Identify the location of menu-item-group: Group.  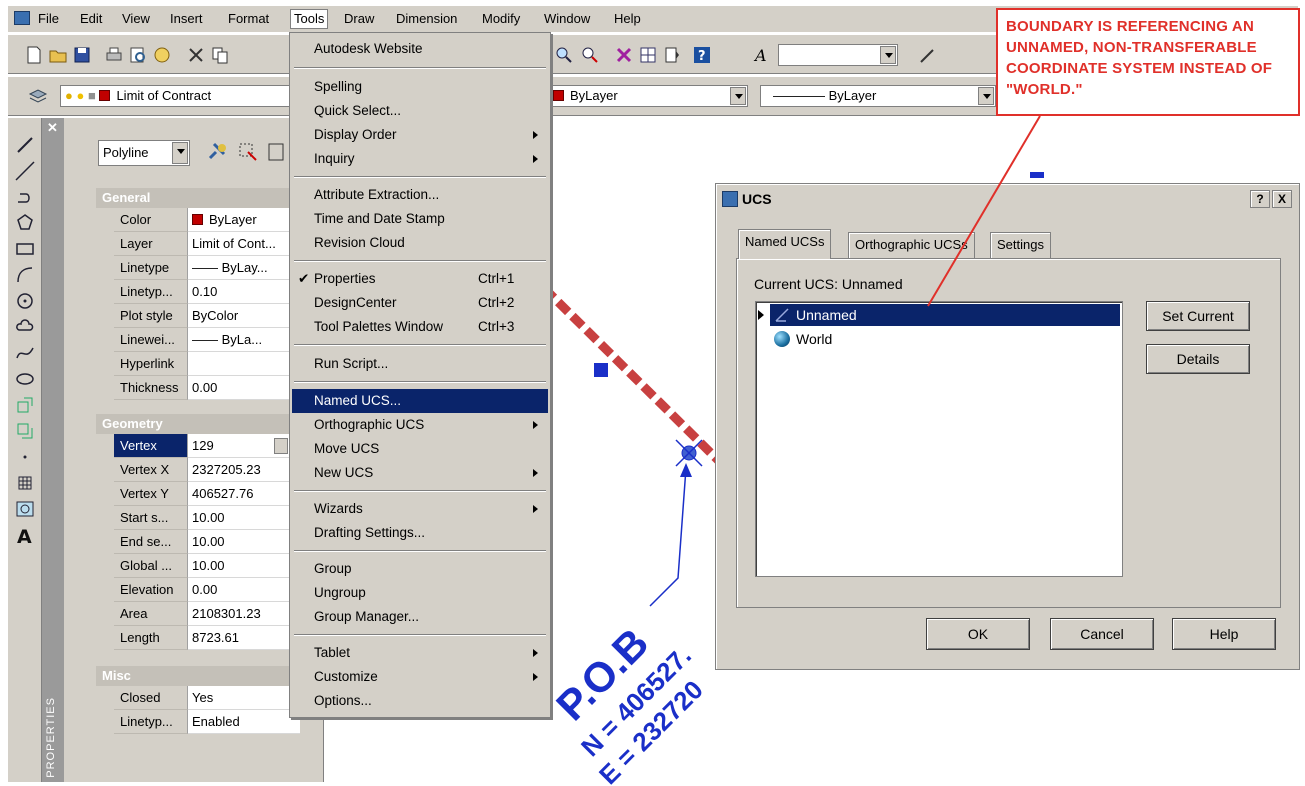
(420, 569).